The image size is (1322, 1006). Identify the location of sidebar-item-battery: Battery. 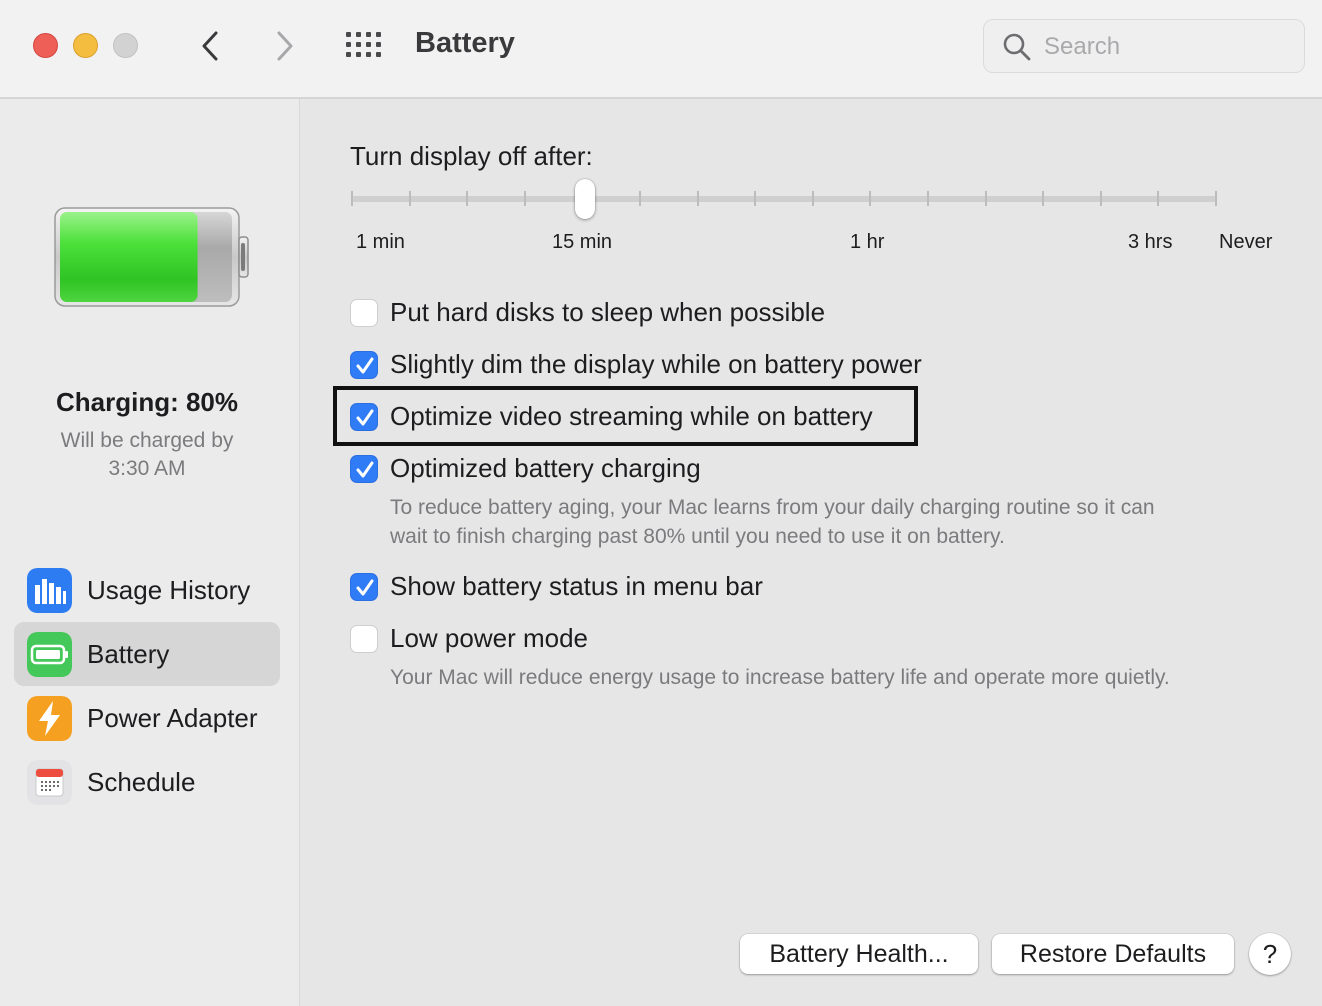
(147, 654).